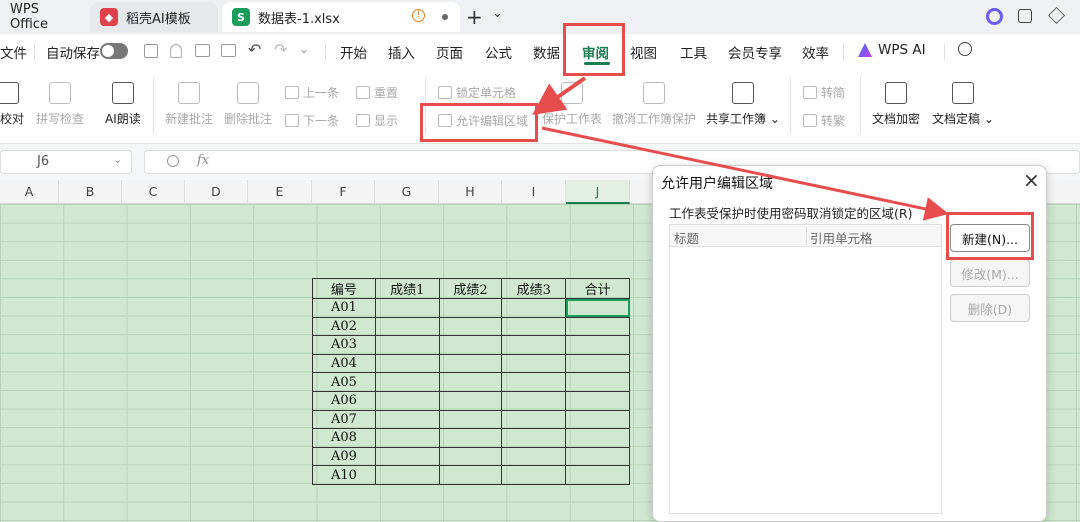  What do you see at coordinates (559, 95) in the screenshot?
I see `arrow-to-allow-edit` at bounding box center [559, 95].